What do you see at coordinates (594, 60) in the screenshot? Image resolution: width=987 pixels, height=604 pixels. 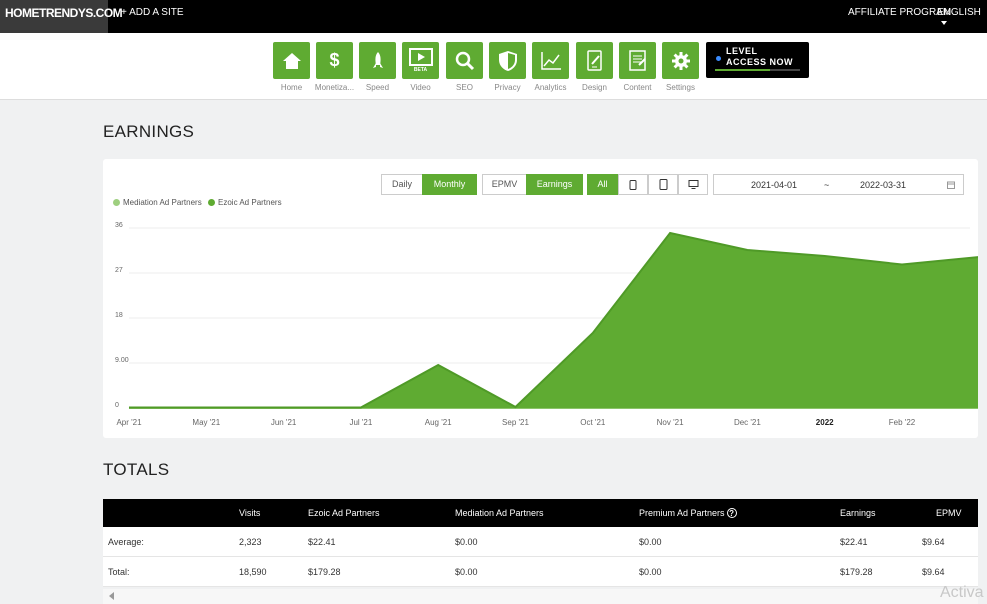 I see `design-icon` at bounding box center [594, 60].